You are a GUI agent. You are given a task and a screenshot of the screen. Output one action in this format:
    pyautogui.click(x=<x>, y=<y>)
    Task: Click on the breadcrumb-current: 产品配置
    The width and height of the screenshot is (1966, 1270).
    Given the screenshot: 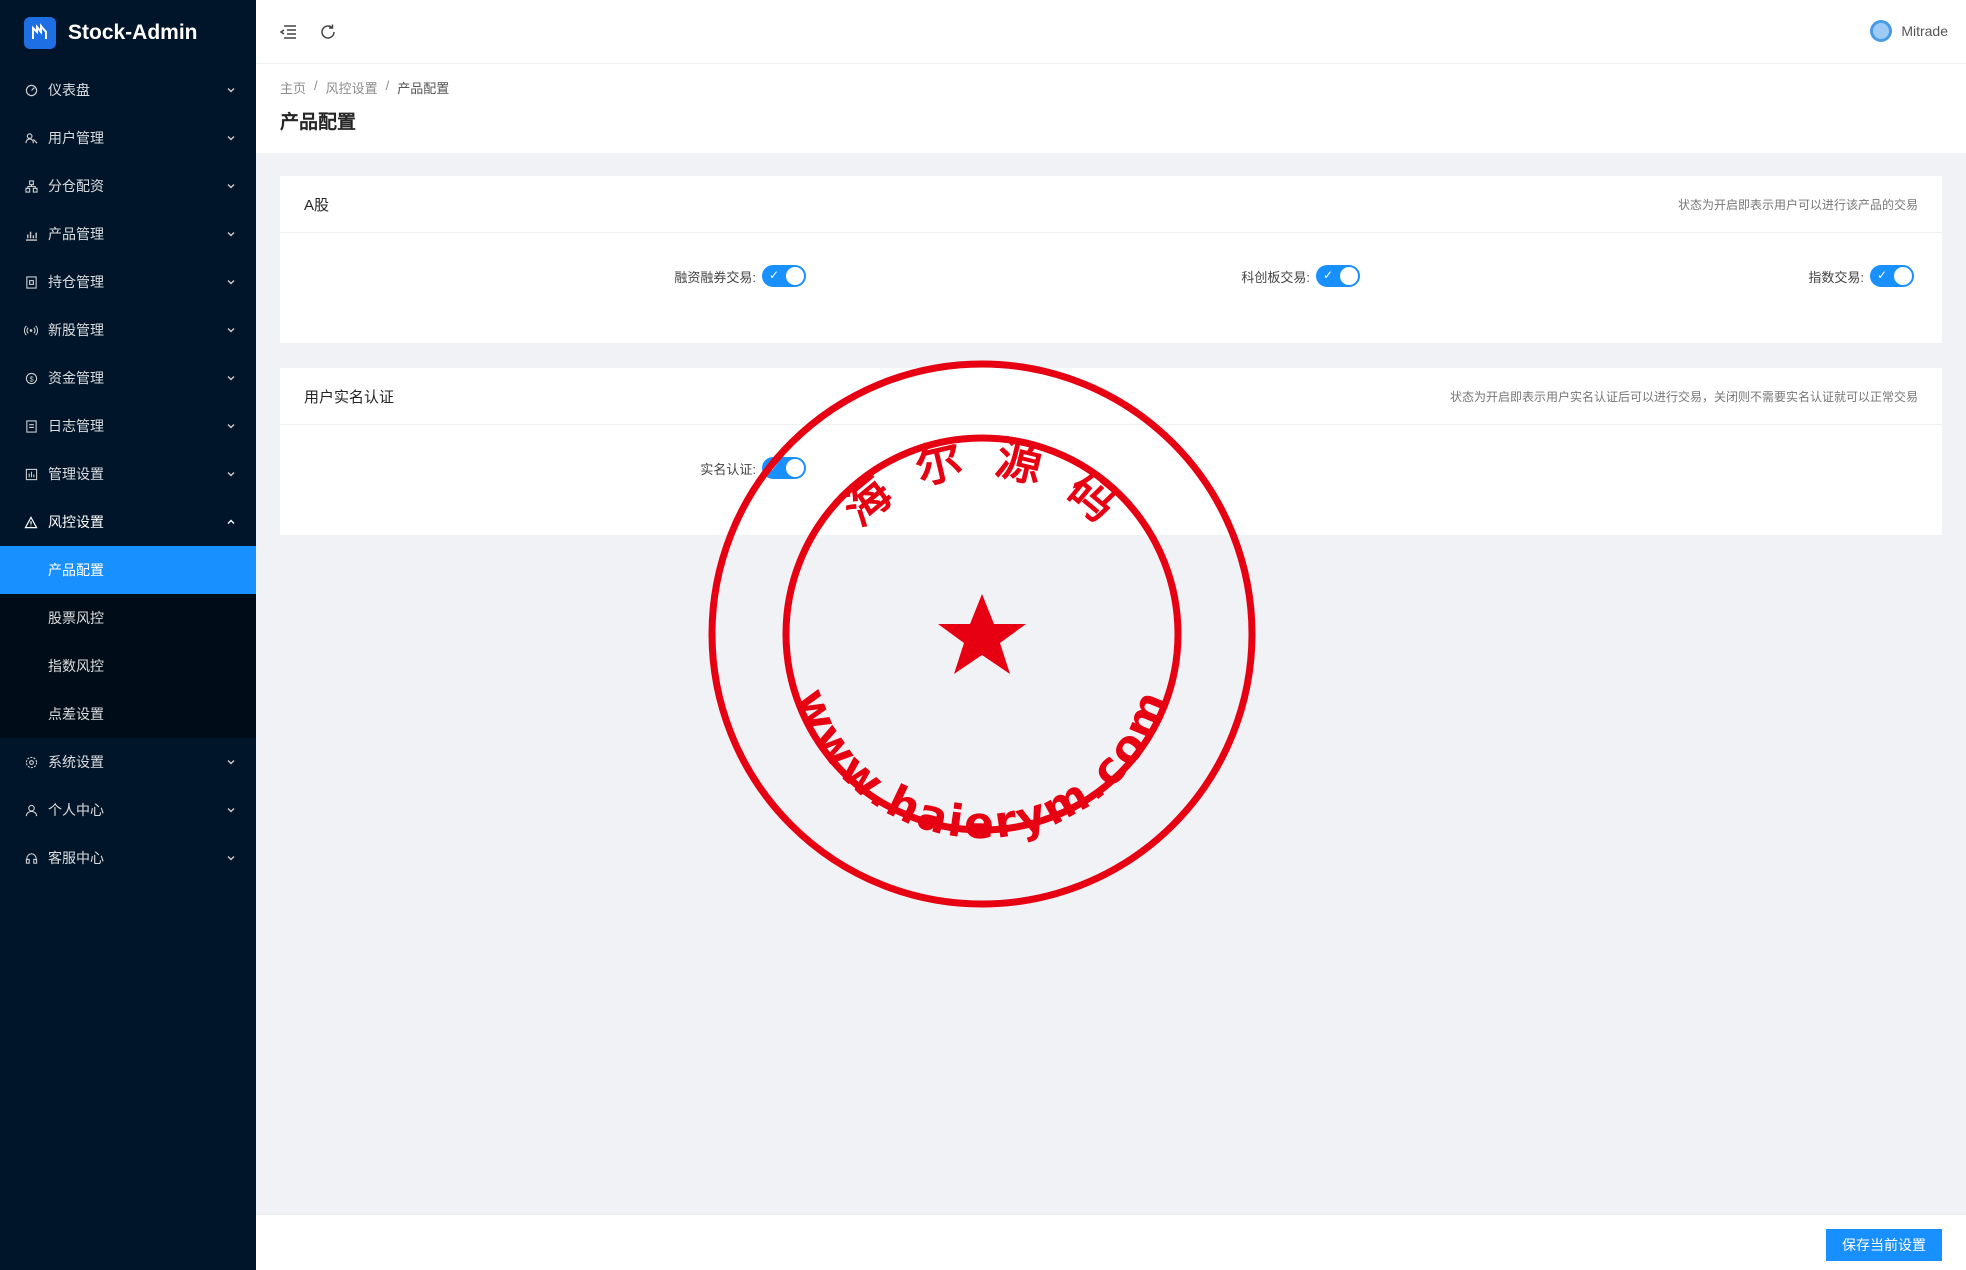 What is the action you would take?
    pyautogui.click(x=423, y=88)
    